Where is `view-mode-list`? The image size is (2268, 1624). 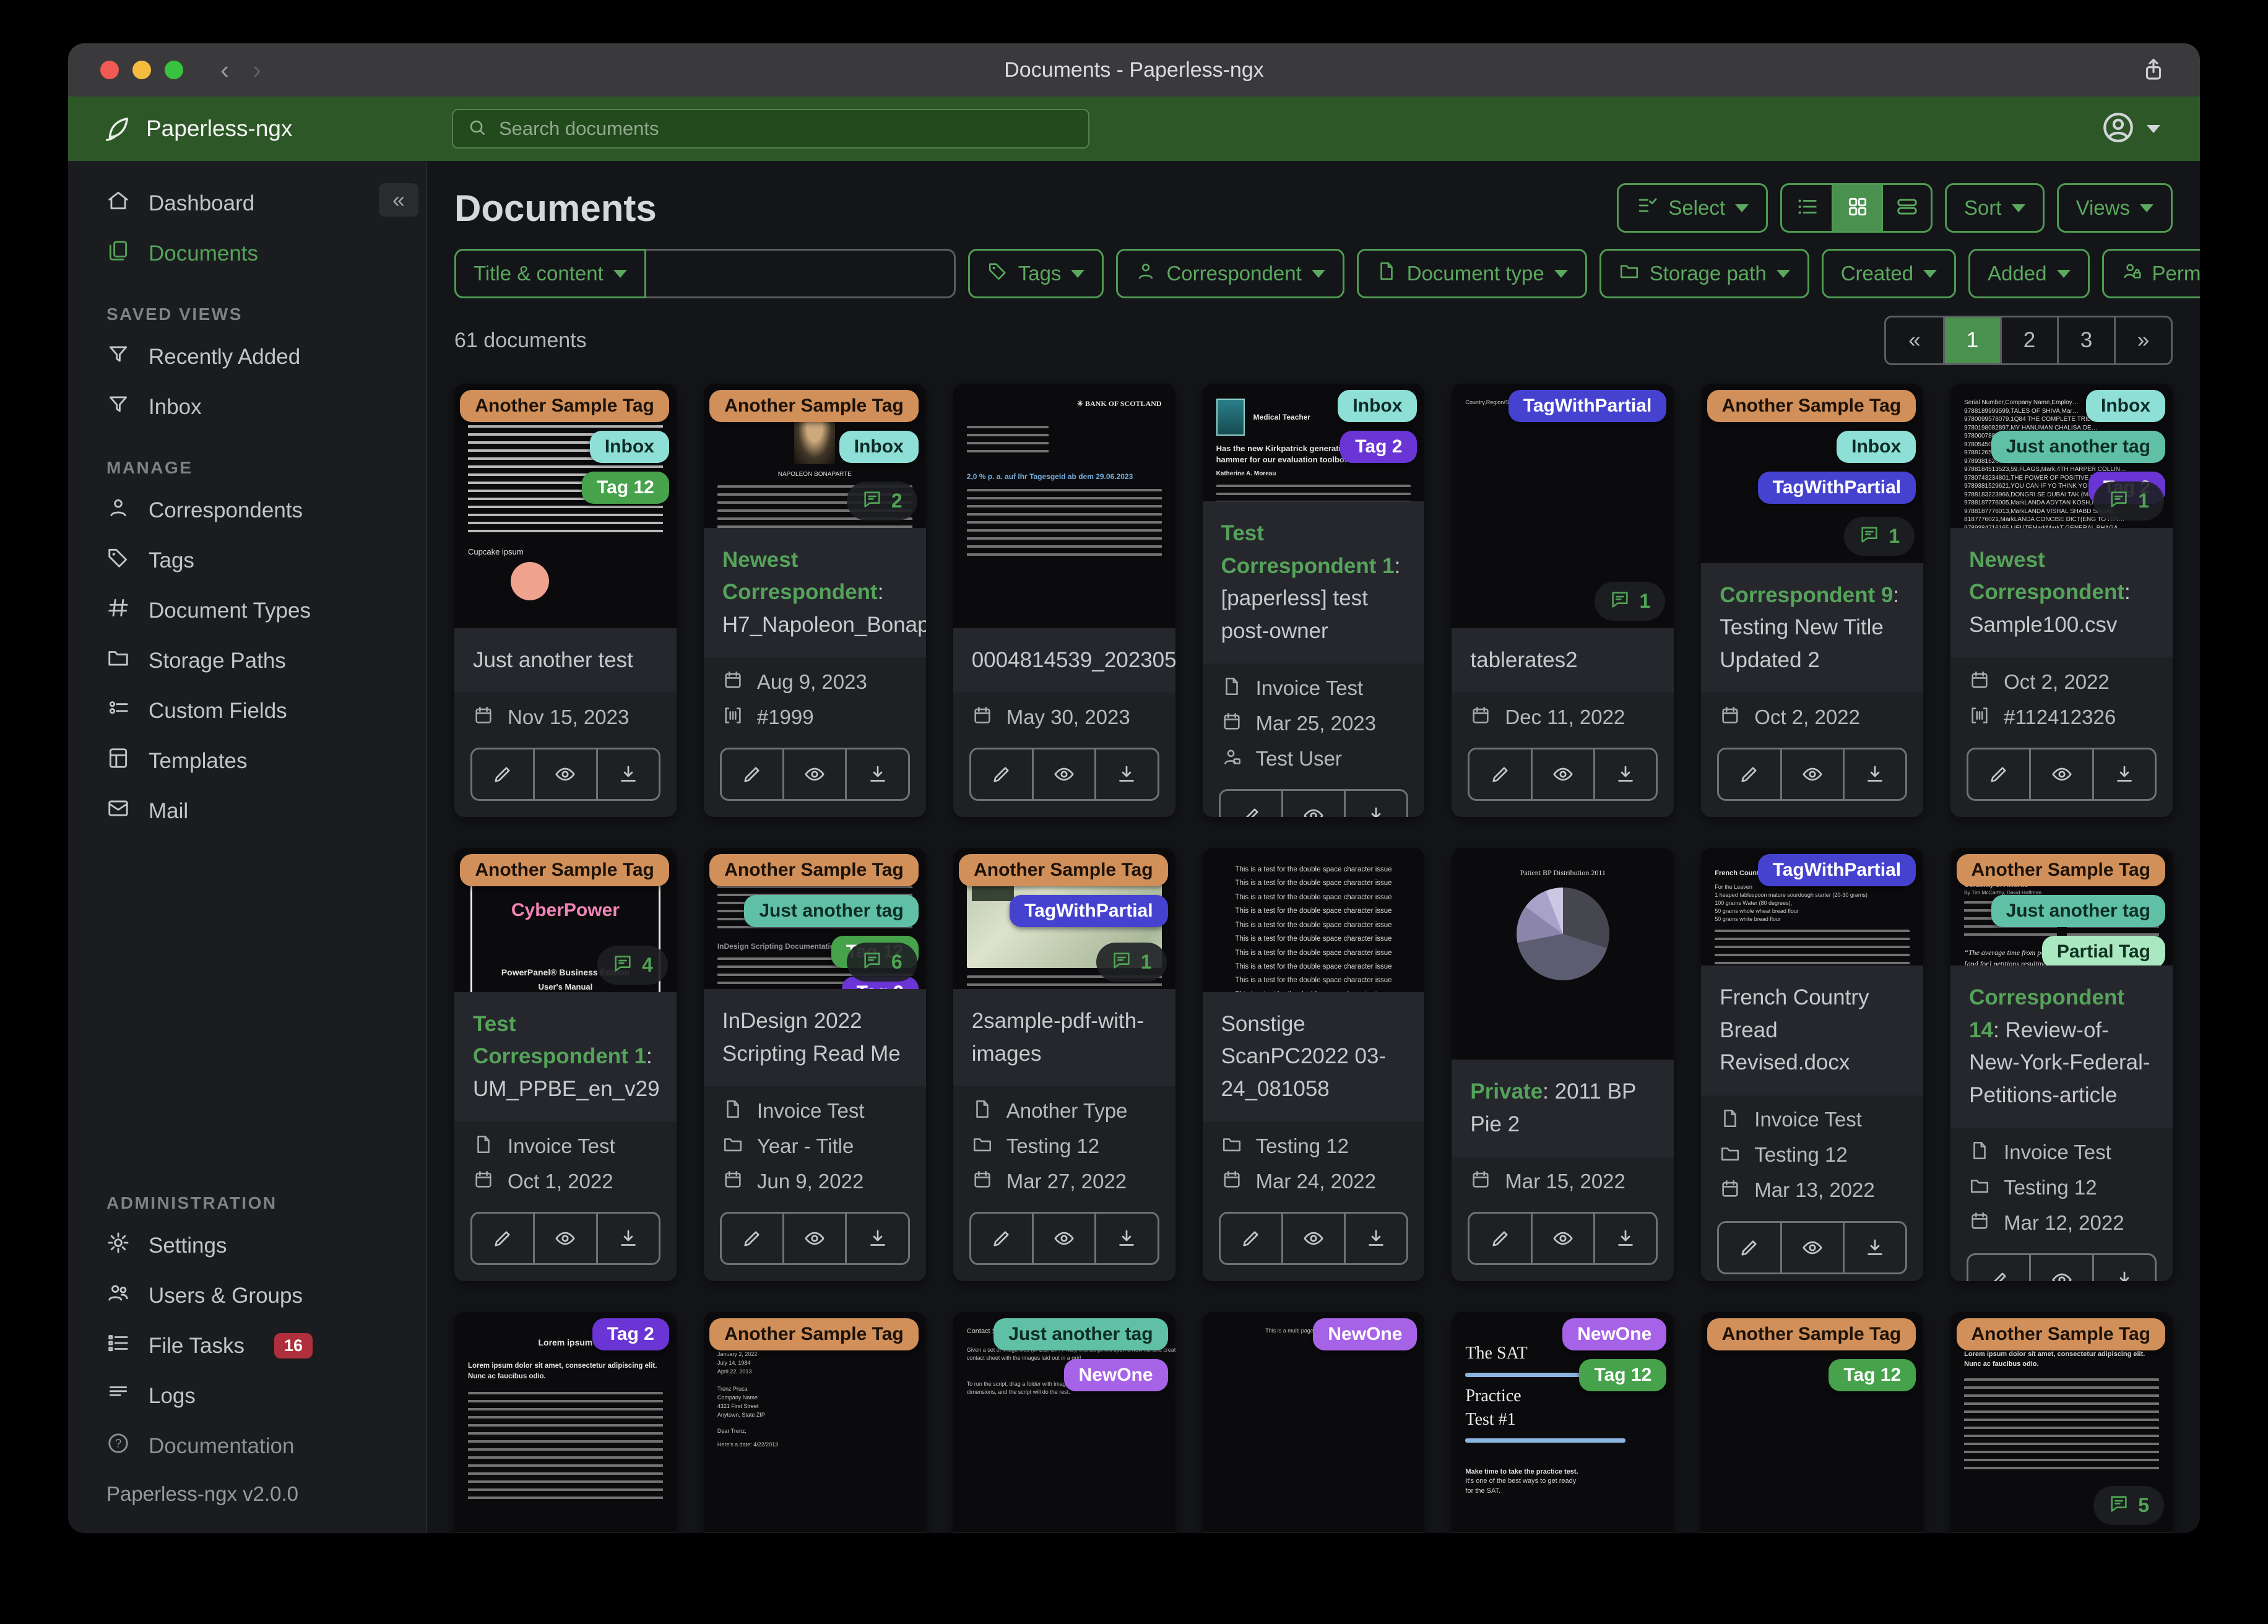
view-mode-list is located at coordinates (1807, 208).